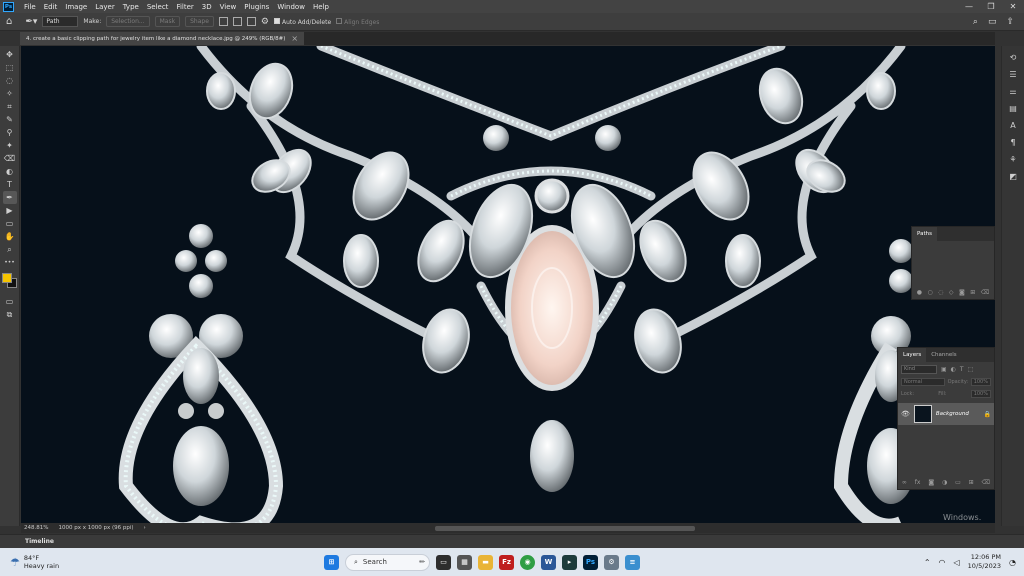 The height and width of the screenshot is (576, 1024). Describe the element at coordinates (611, 562) in the screenshot. I see `settings-gear-icon: ⚙` at that location.